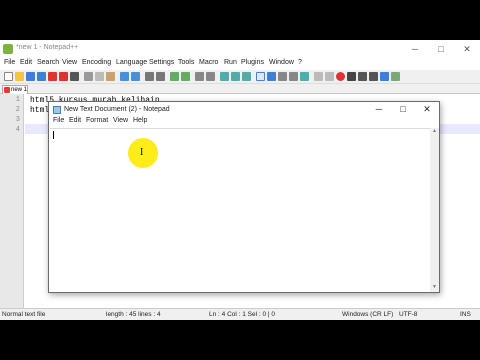 The image size is (480, 360). What do you see at coordinates (465, 314) in the screenshot?
I see `status-insert-mode: INS` at bounding box center [465, 314].